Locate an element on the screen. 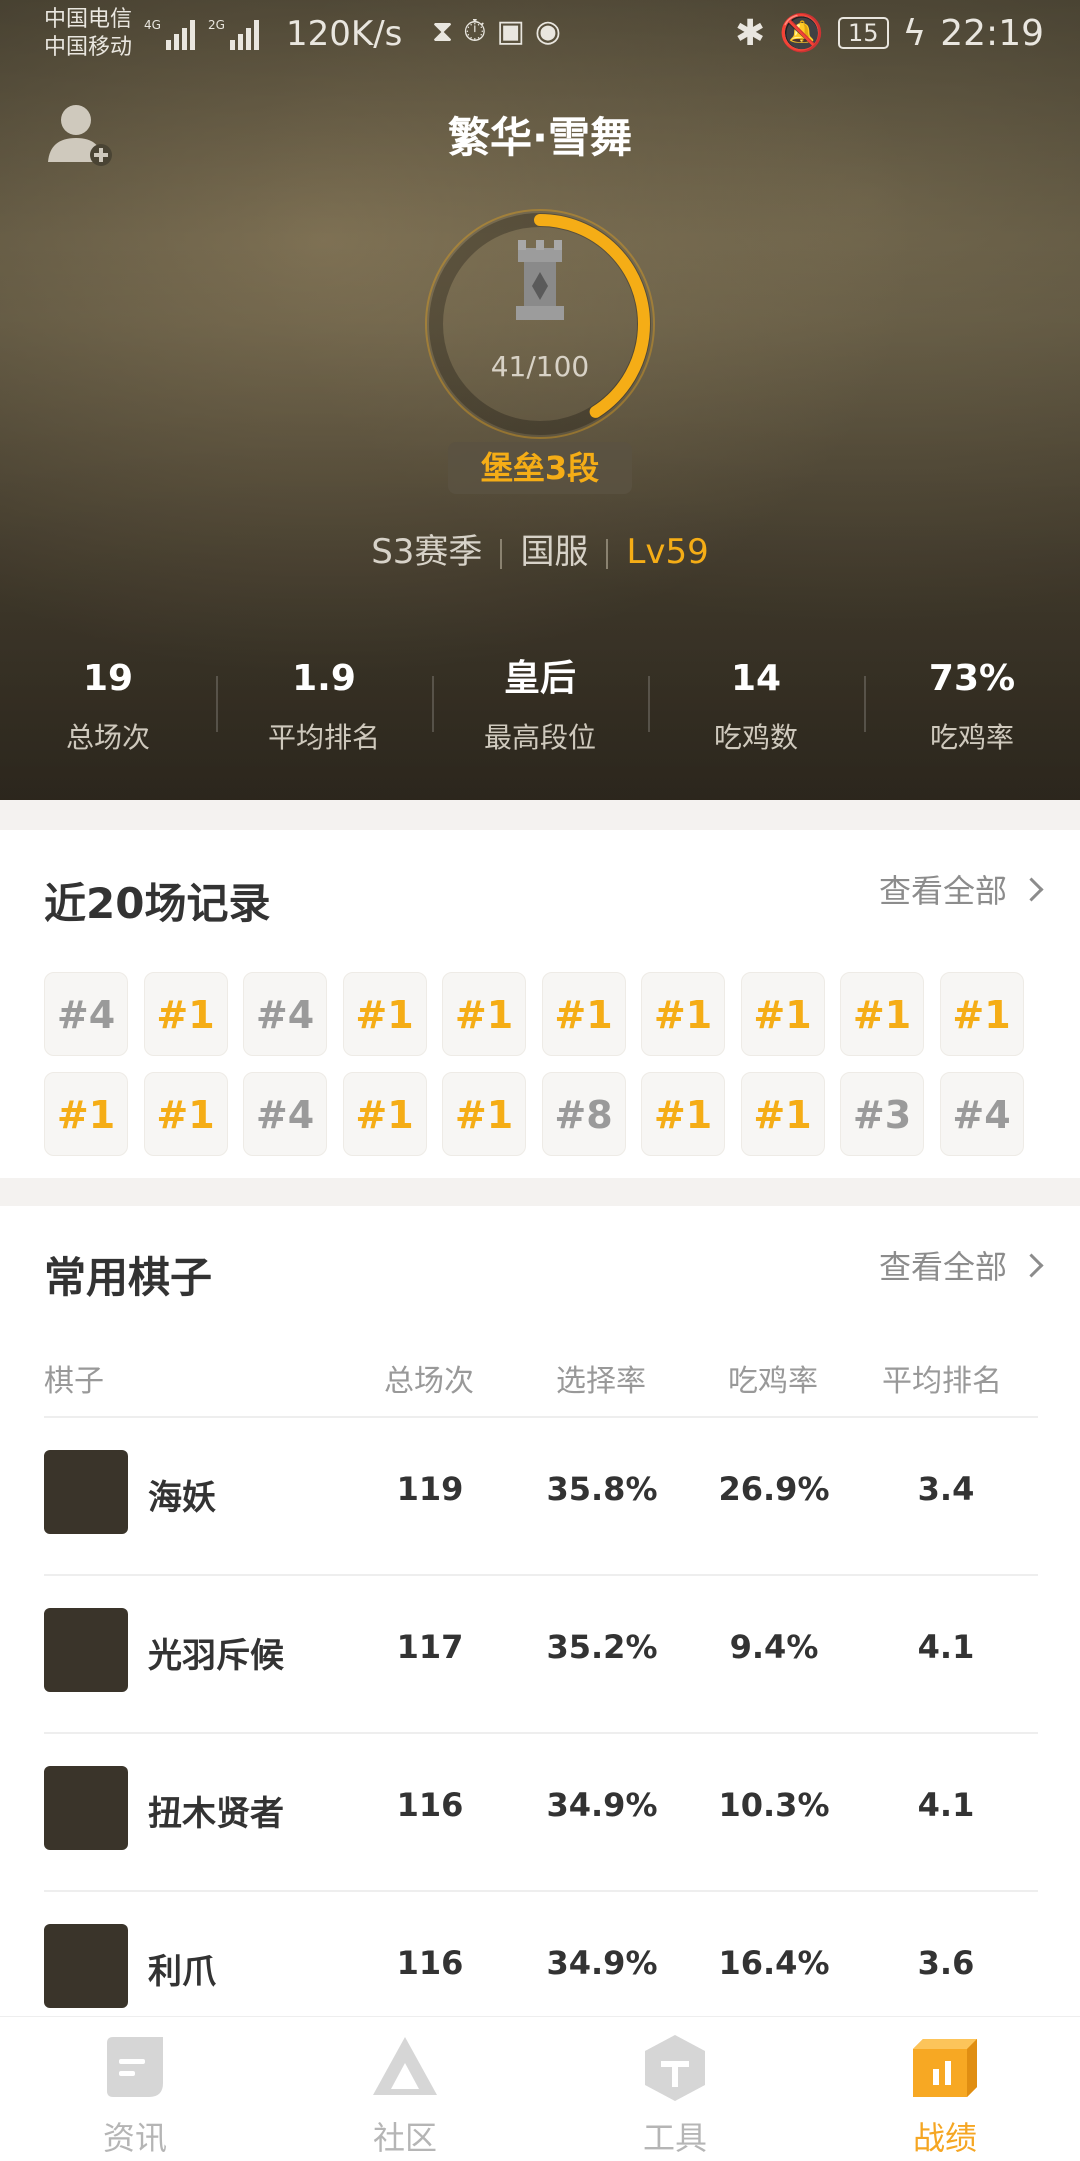 This screenshot has width=1080, height=2161. stat-win-rate: 73% 吃鸡率 is located at coordinates (972, 709).